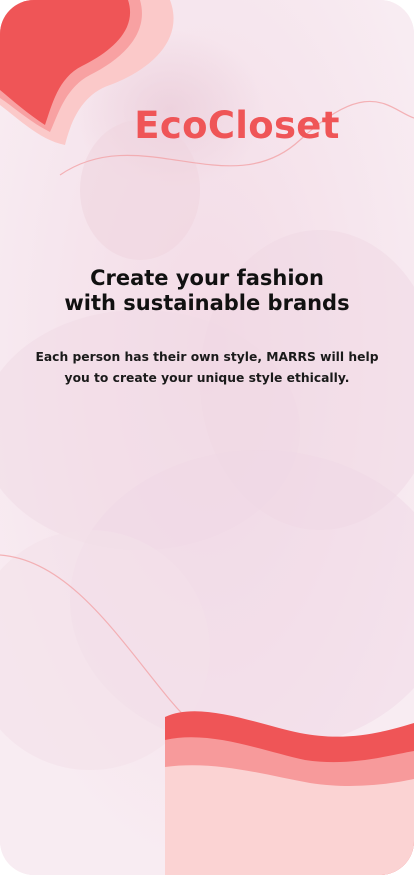 Image resolution: width=414 pixels, height=875 pixels. Describe the element at coordinates (207, 278) in the screenshot. I see `headline-line-1: Create your fashion` at that location.